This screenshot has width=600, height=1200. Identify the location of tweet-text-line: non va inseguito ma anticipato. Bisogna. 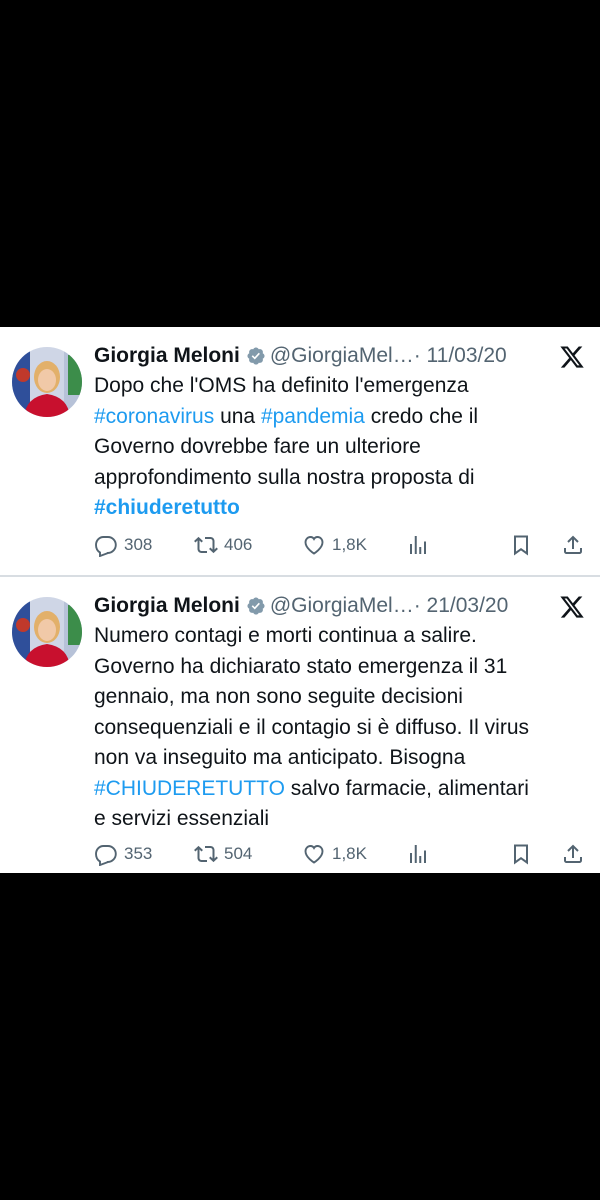
(341, 758).